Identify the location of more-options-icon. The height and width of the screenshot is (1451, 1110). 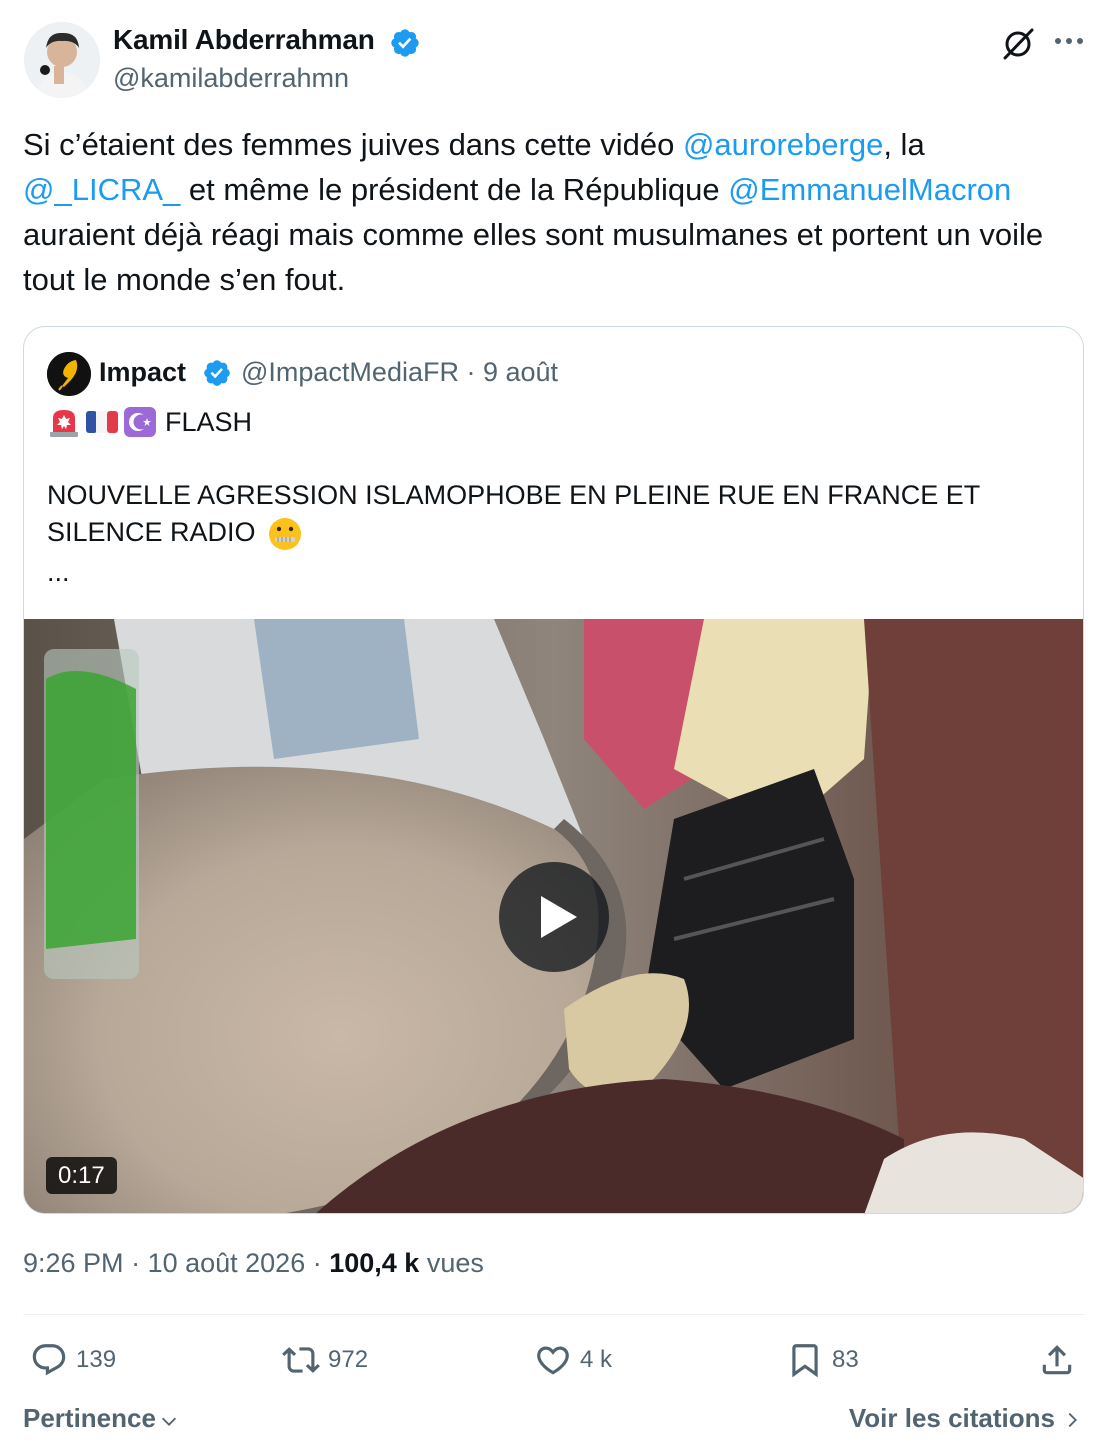
(1069, 41).